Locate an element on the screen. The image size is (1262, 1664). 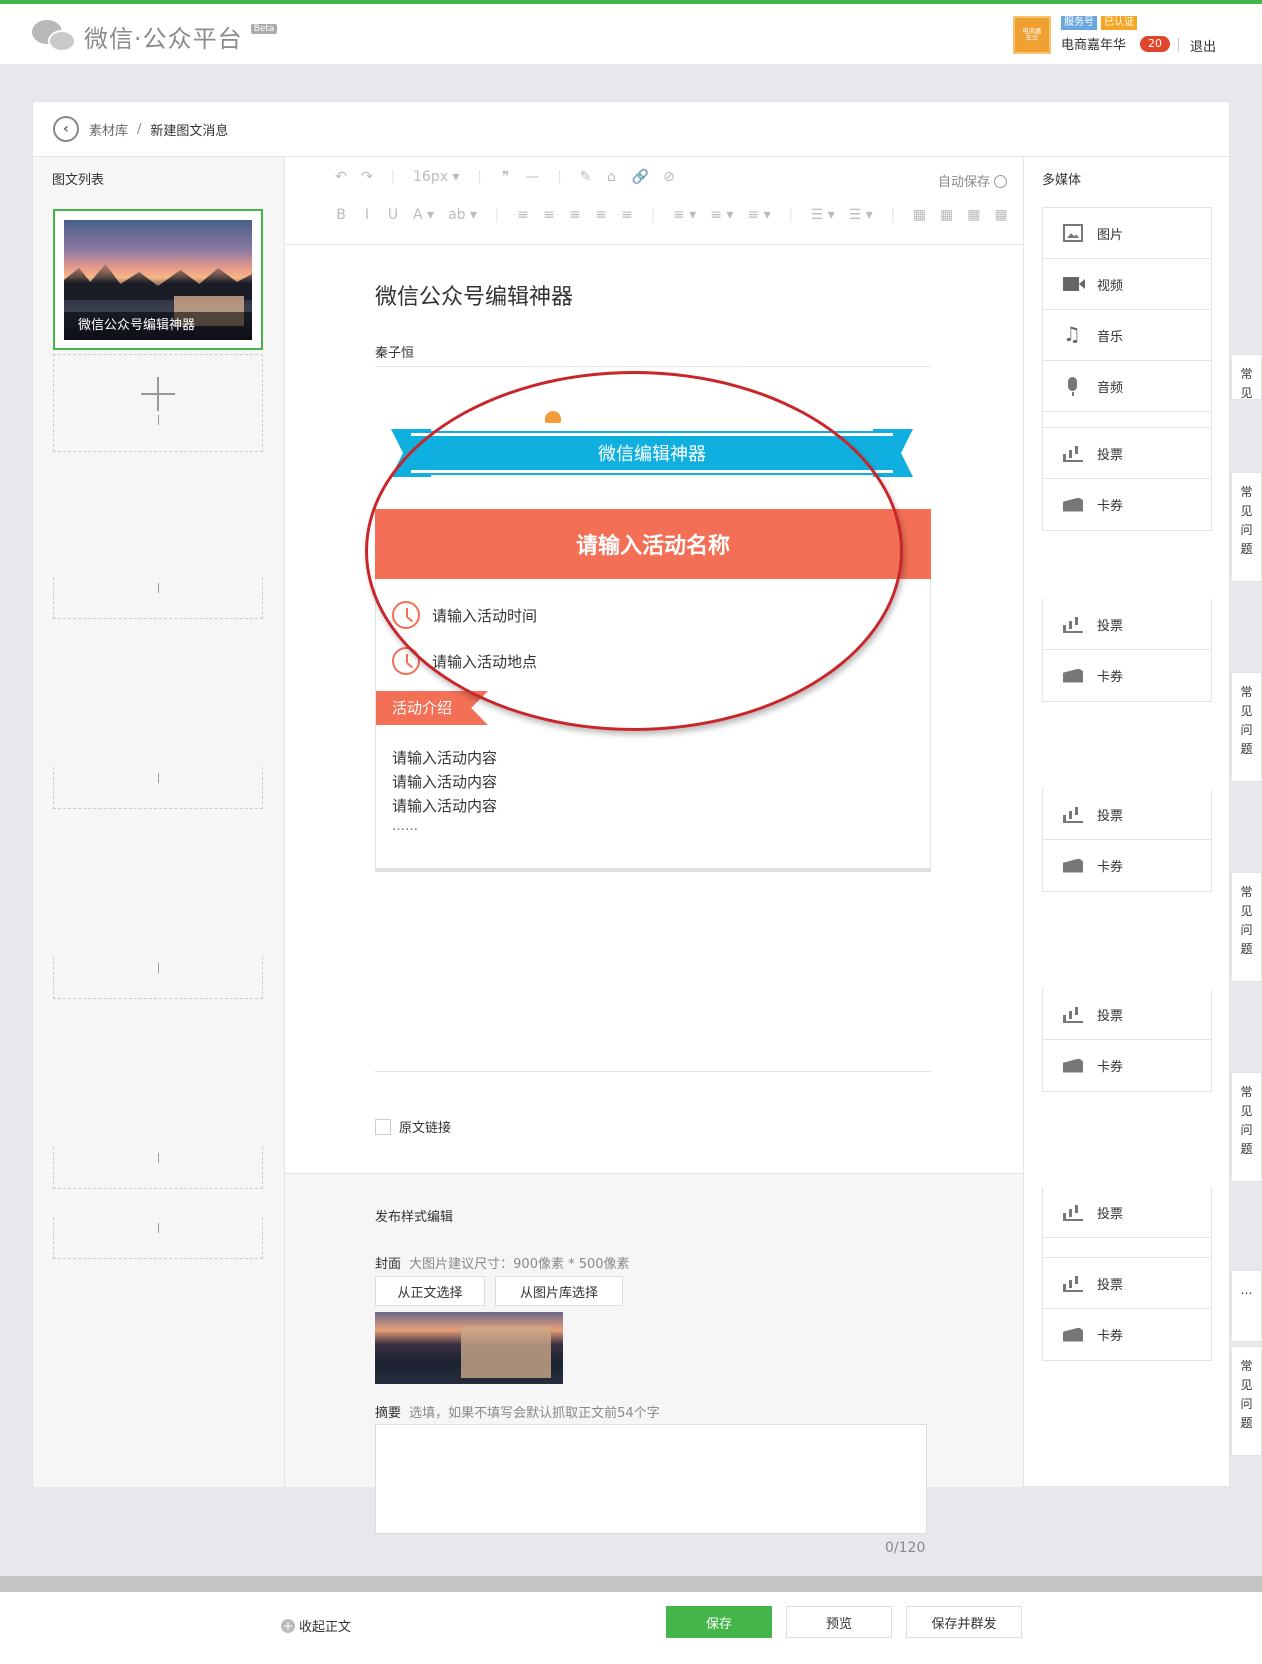
toolbar-button: A ▾ is located at coordinates (423, 215).